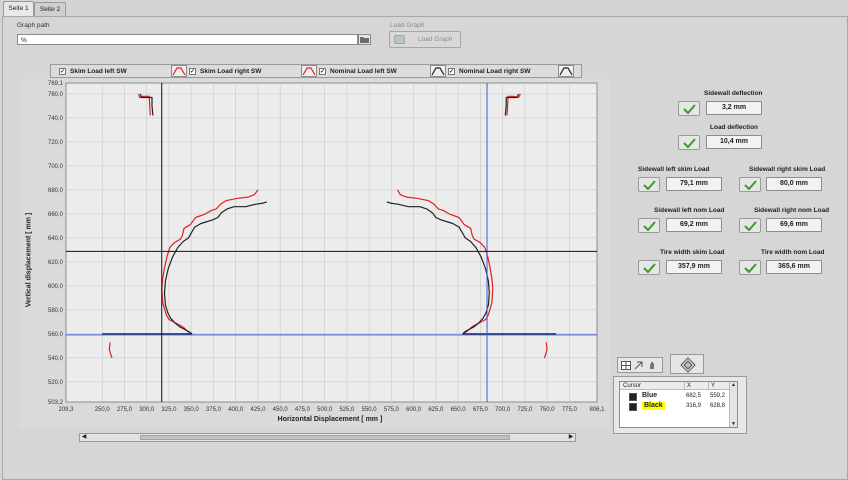 The width and height of the screenshot is (848, 480). What do you see at coordinates (734, 142) in the screenshot?
I see `load-deflection-value: 10,4 mm` at bounding box center [734, 142].